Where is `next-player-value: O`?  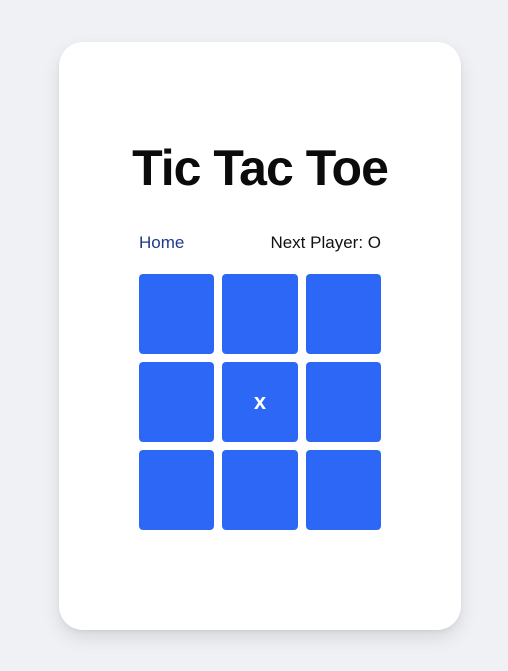
next-player-value: O is located at coordinates (374, 242).